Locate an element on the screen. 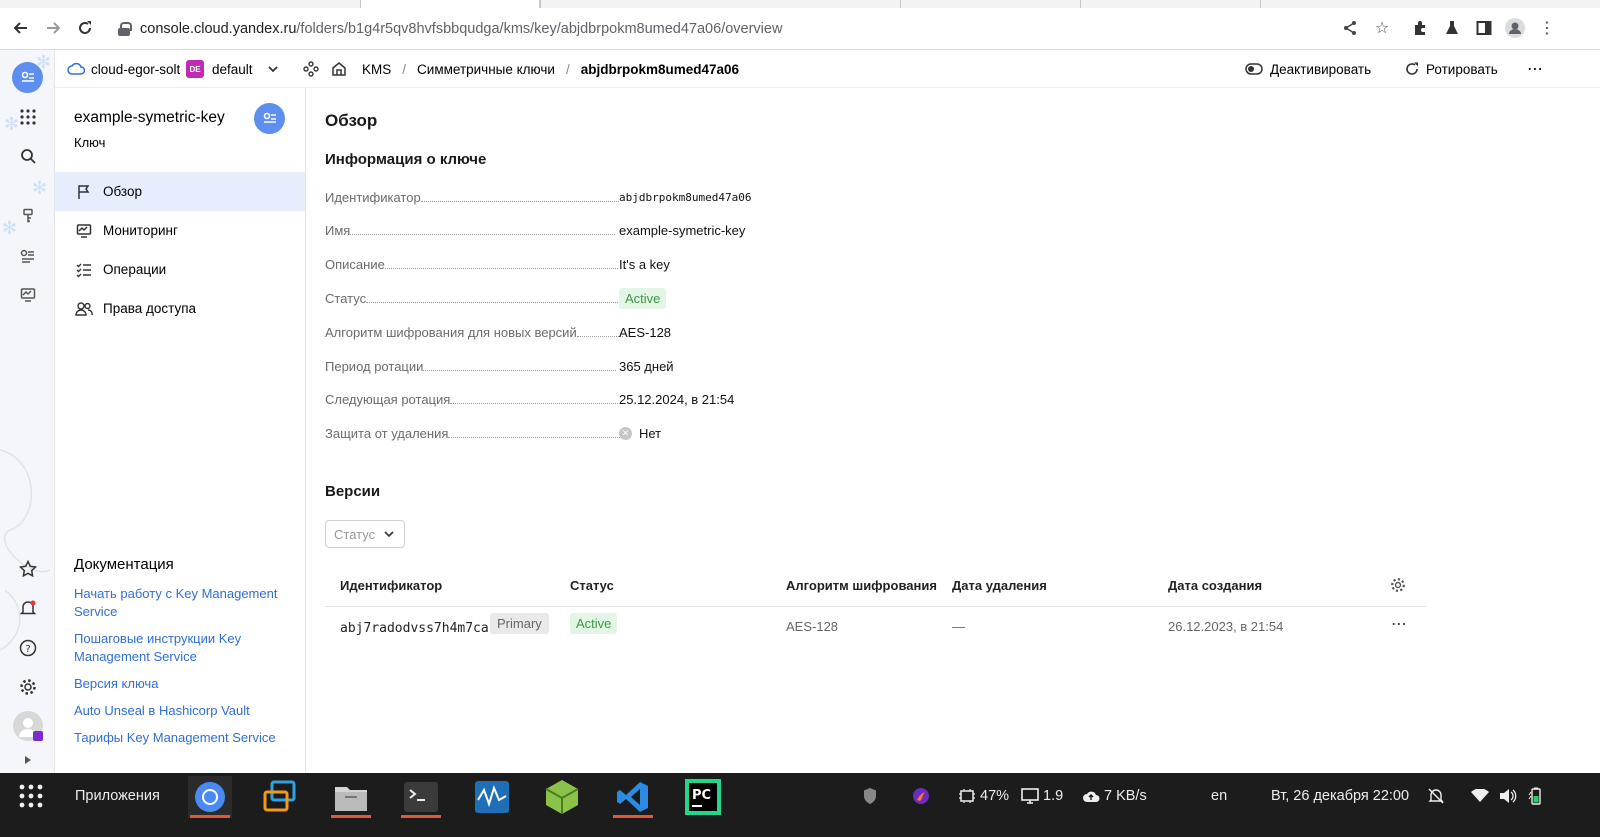  search-icon is located at coordinates (27, 155).